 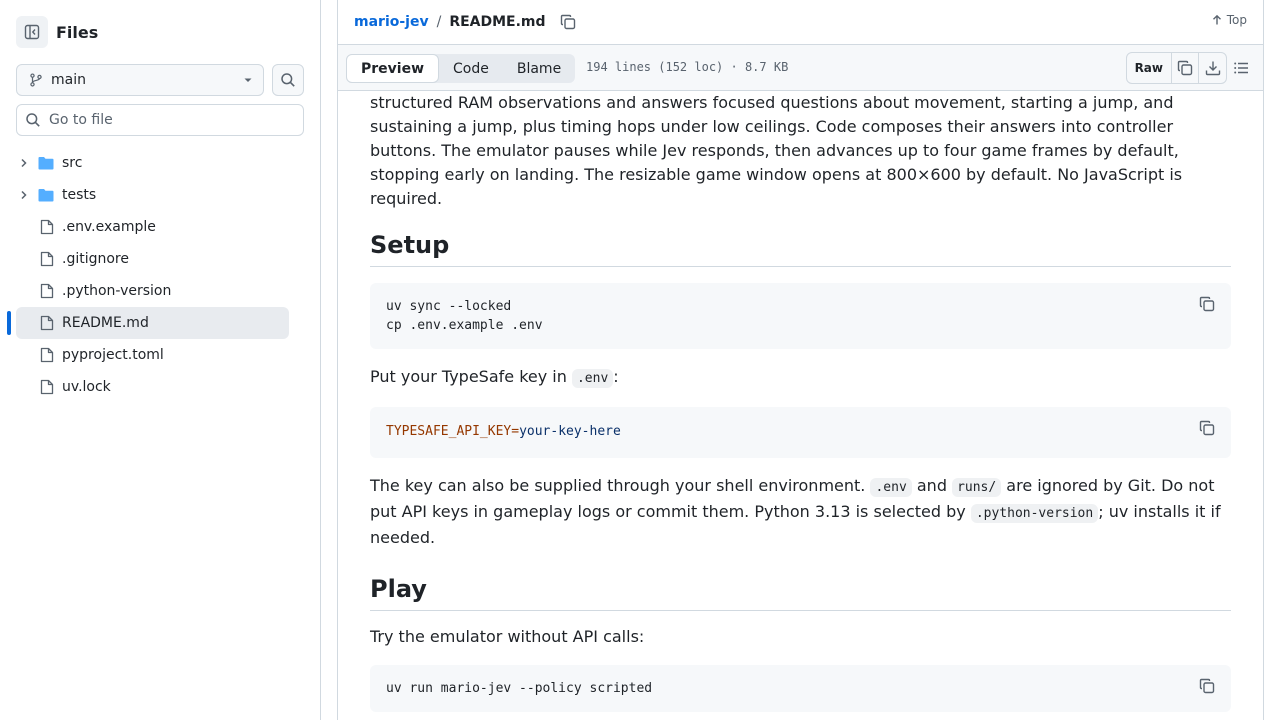 What do you see at coordinates (1108, 485) in the screenshot?
I see `paragraph-text: are ignored by Git. Do not` at bounding box center [1108, 485].